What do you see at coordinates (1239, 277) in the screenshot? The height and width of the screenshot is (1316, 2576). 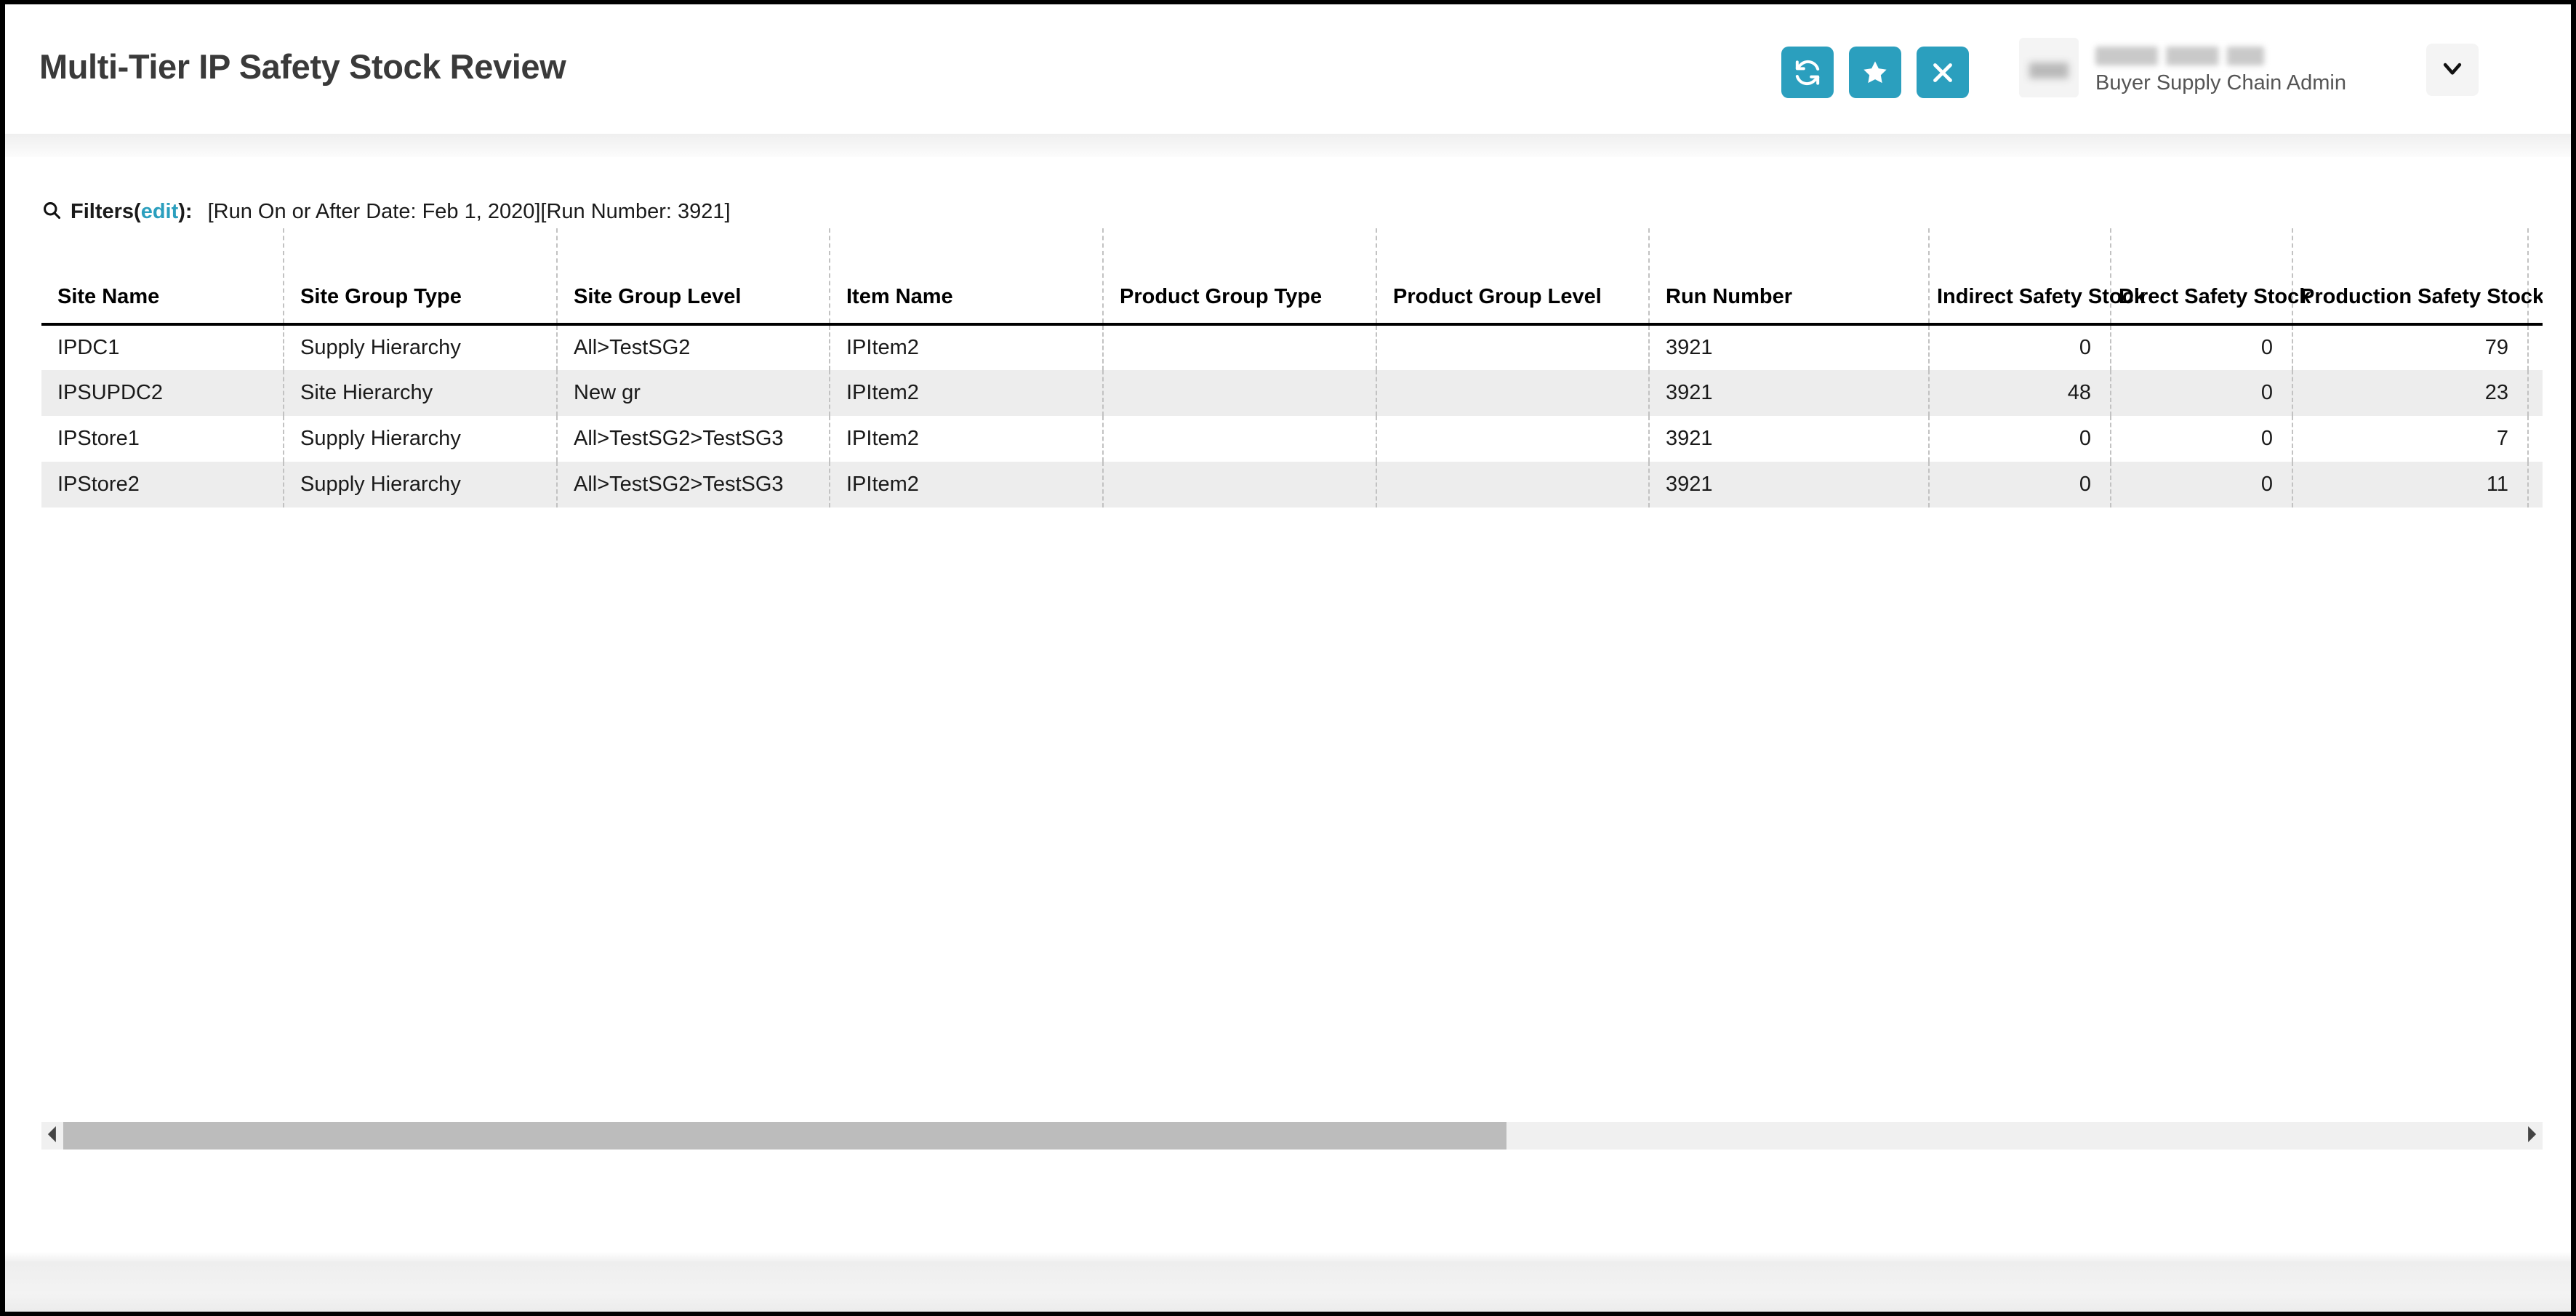 I see `column-header-product_group_type: Product Group Type` at bounding box center [1239, 277].